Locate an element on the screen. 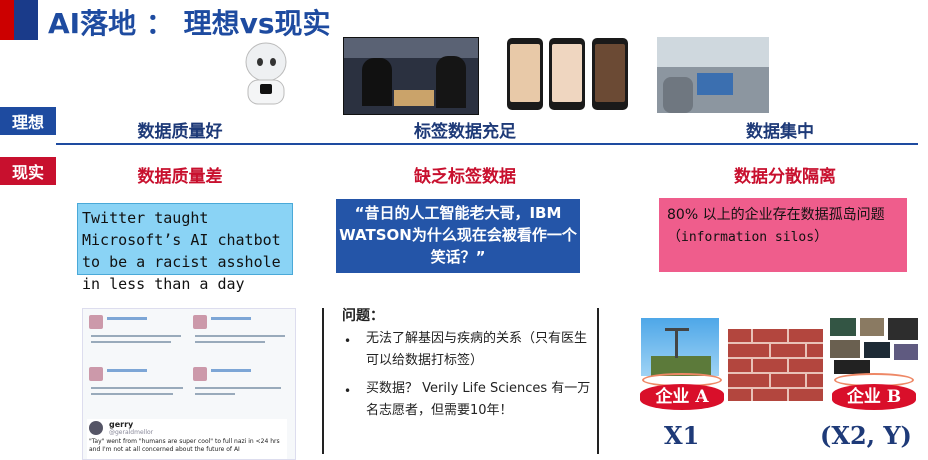 This screenshot has height=460, width=928. enterprise-a-disk: 企业 A is located at coordinates (682, 397).